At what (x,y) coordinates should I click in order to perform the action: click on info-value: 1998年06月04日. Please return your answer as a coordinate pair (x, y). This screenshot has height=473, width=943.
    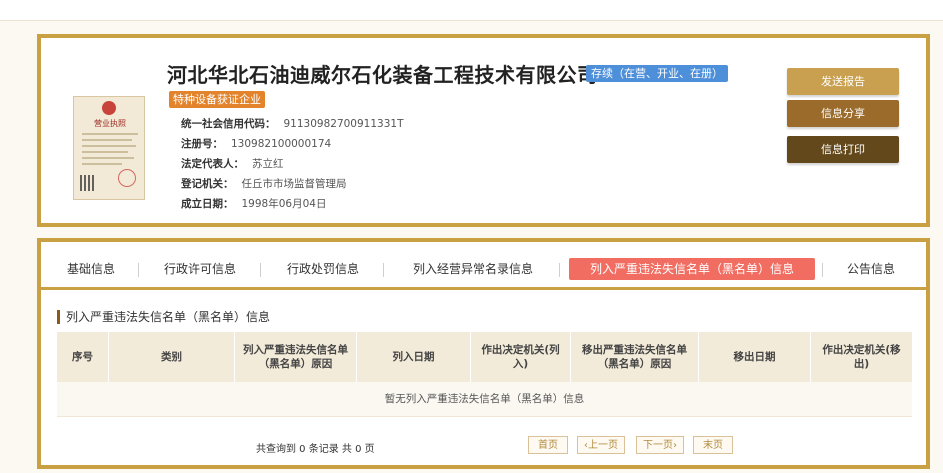
    Looking at the image, I should click on (284, 204).